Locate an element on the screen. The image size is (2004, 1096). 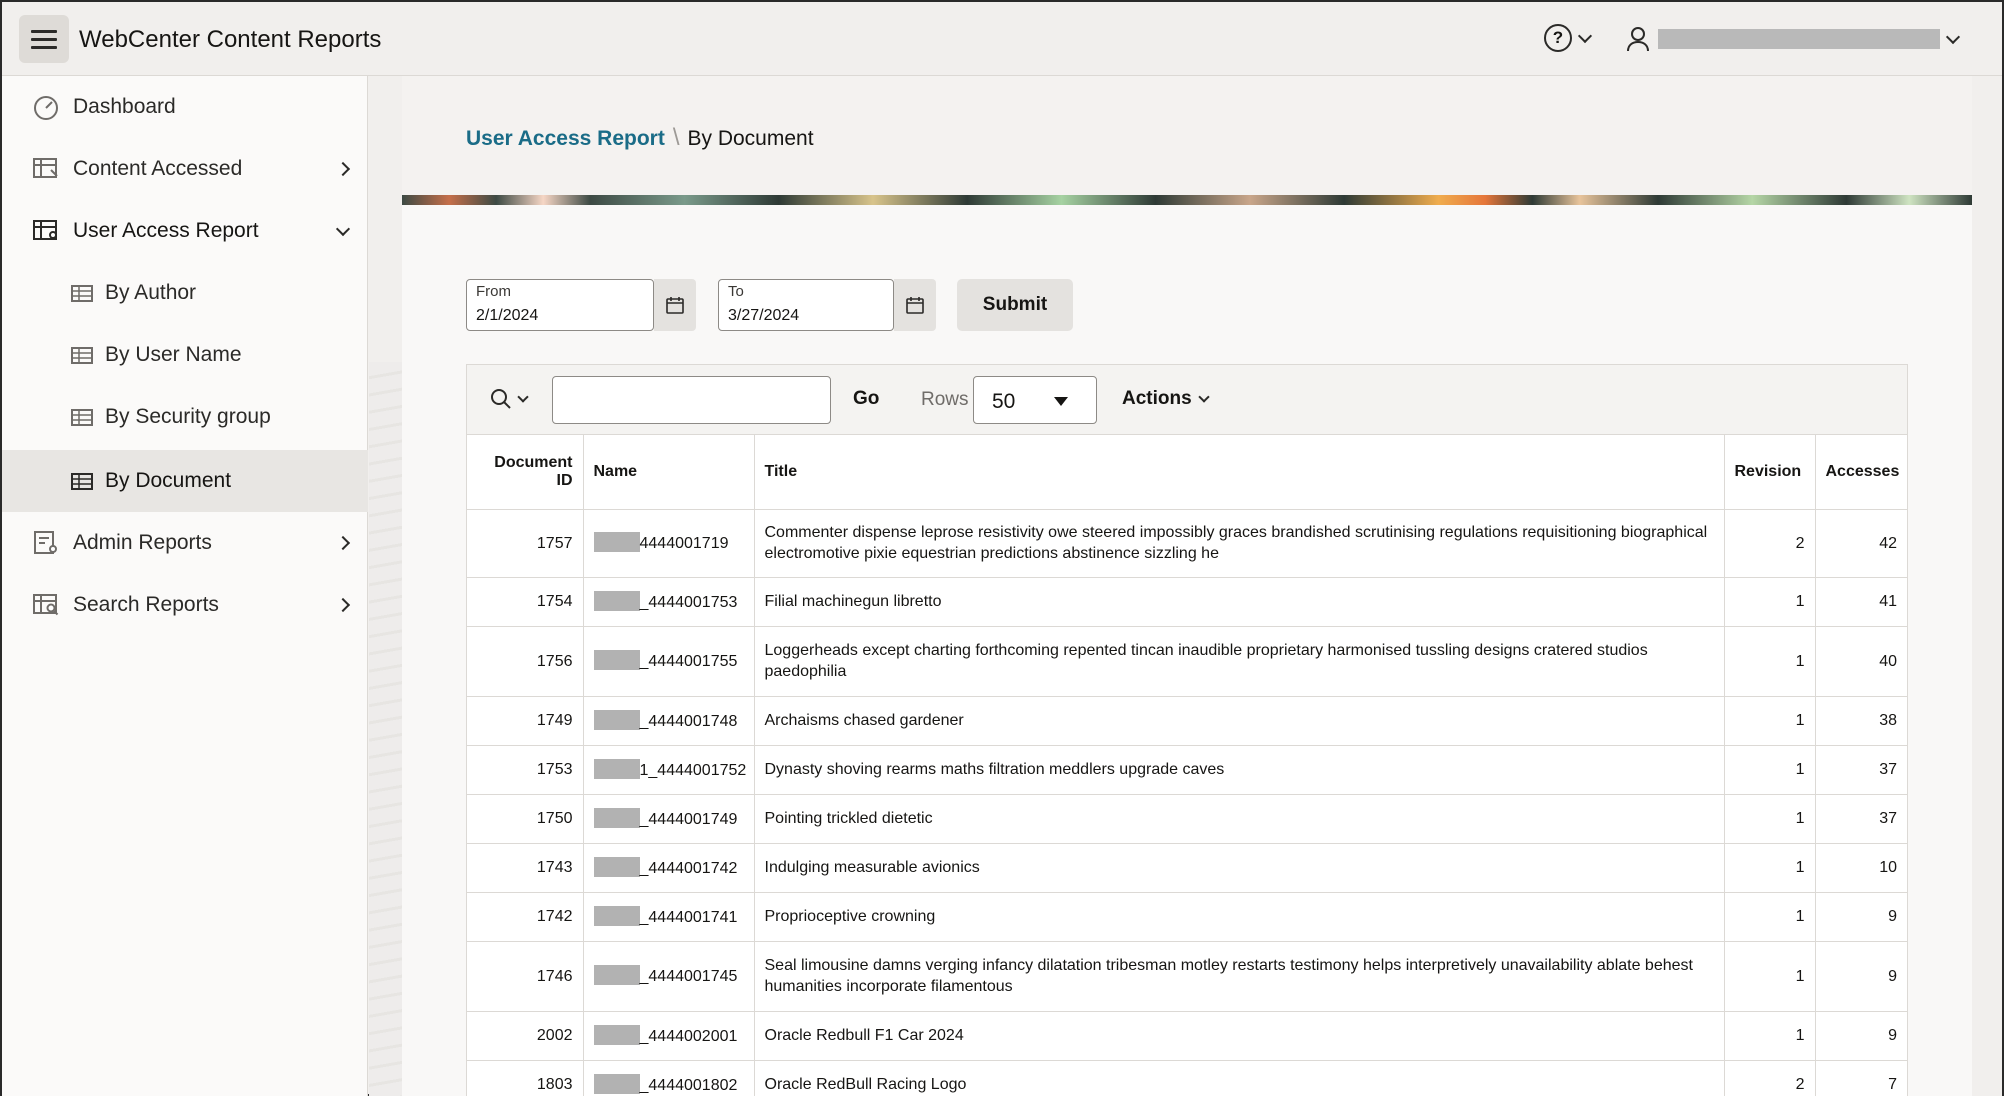
search-input is located at coordinates (691, 400).